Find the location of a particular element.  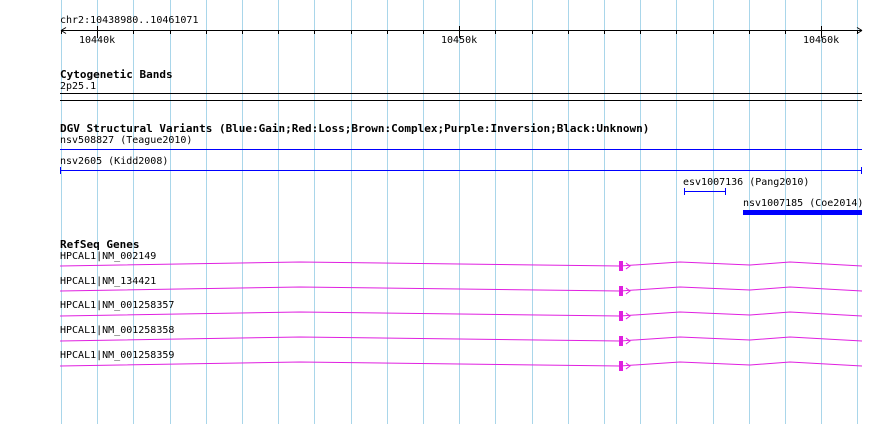

refseq-track-title: RefSeq Genes is located at coordinates (100, 244).